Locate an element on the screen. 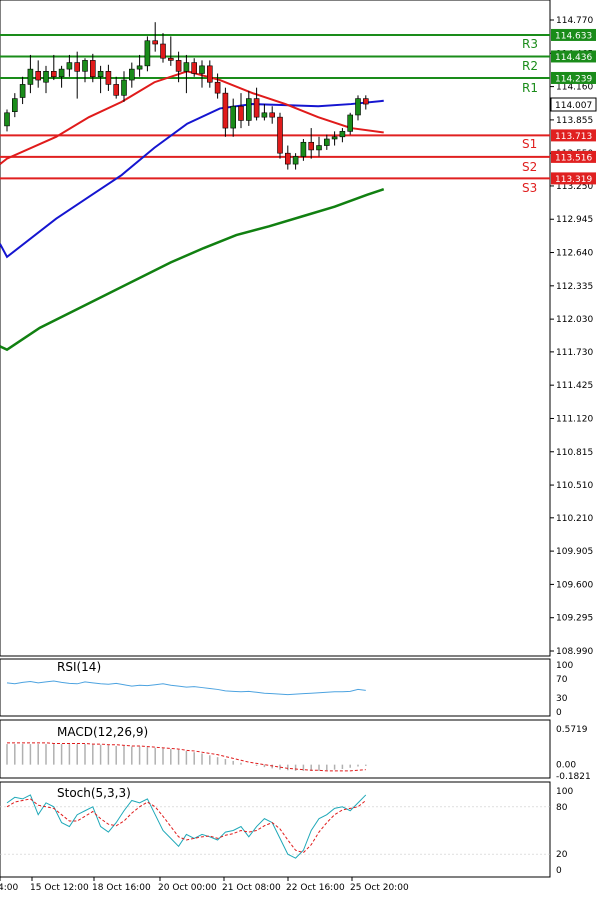  macd-tick-label: 0.00 is located at coordinates (566, 766).